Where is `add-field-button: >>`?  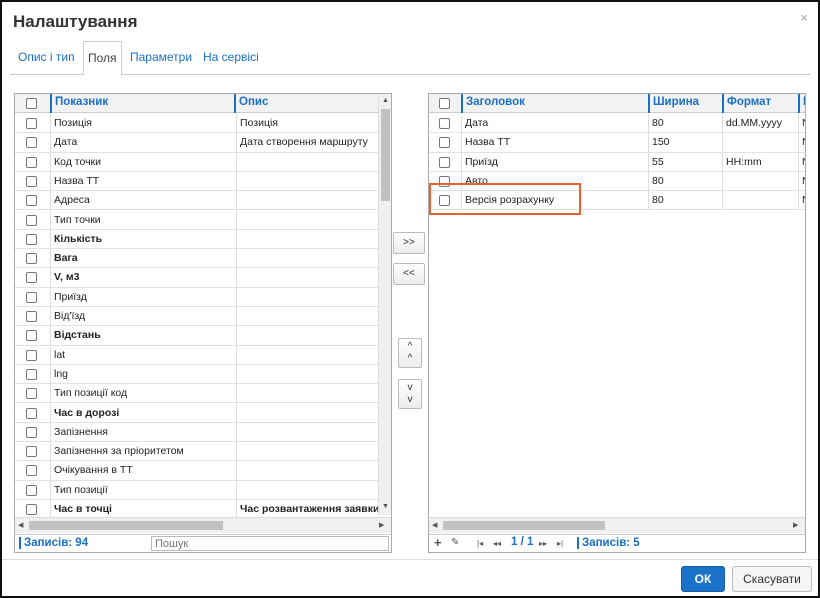 add-field-button: >> is located at coordinates (409, 243).